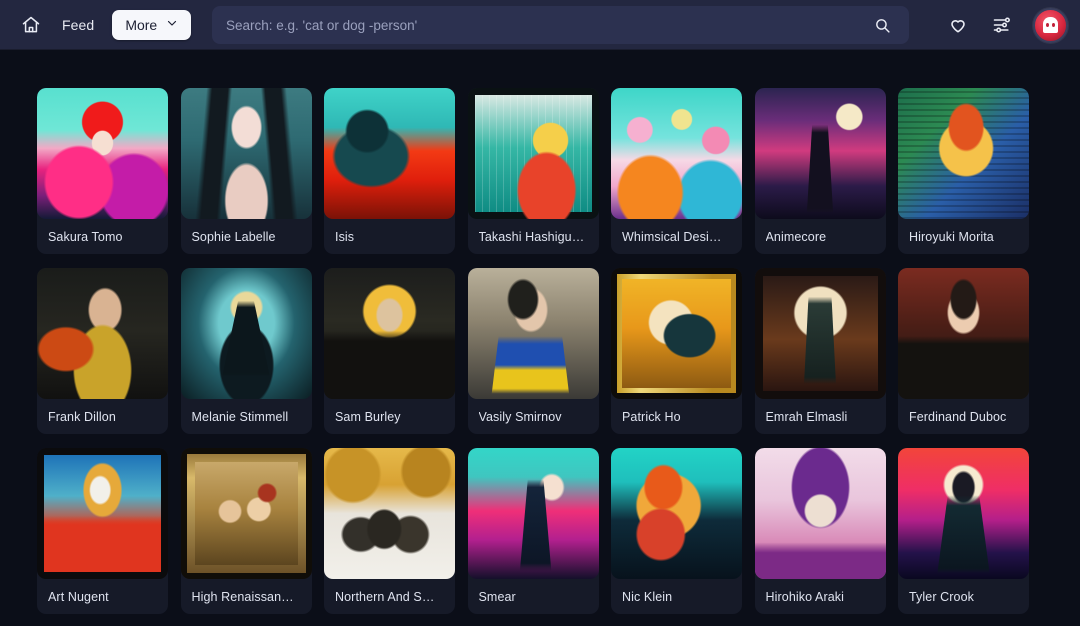 The image size is (1080, 626). What do you see at coordinates (647, 596) in the screenshot?
I see `artwork-title: Nic Klein` at bounding box center [647, 596].